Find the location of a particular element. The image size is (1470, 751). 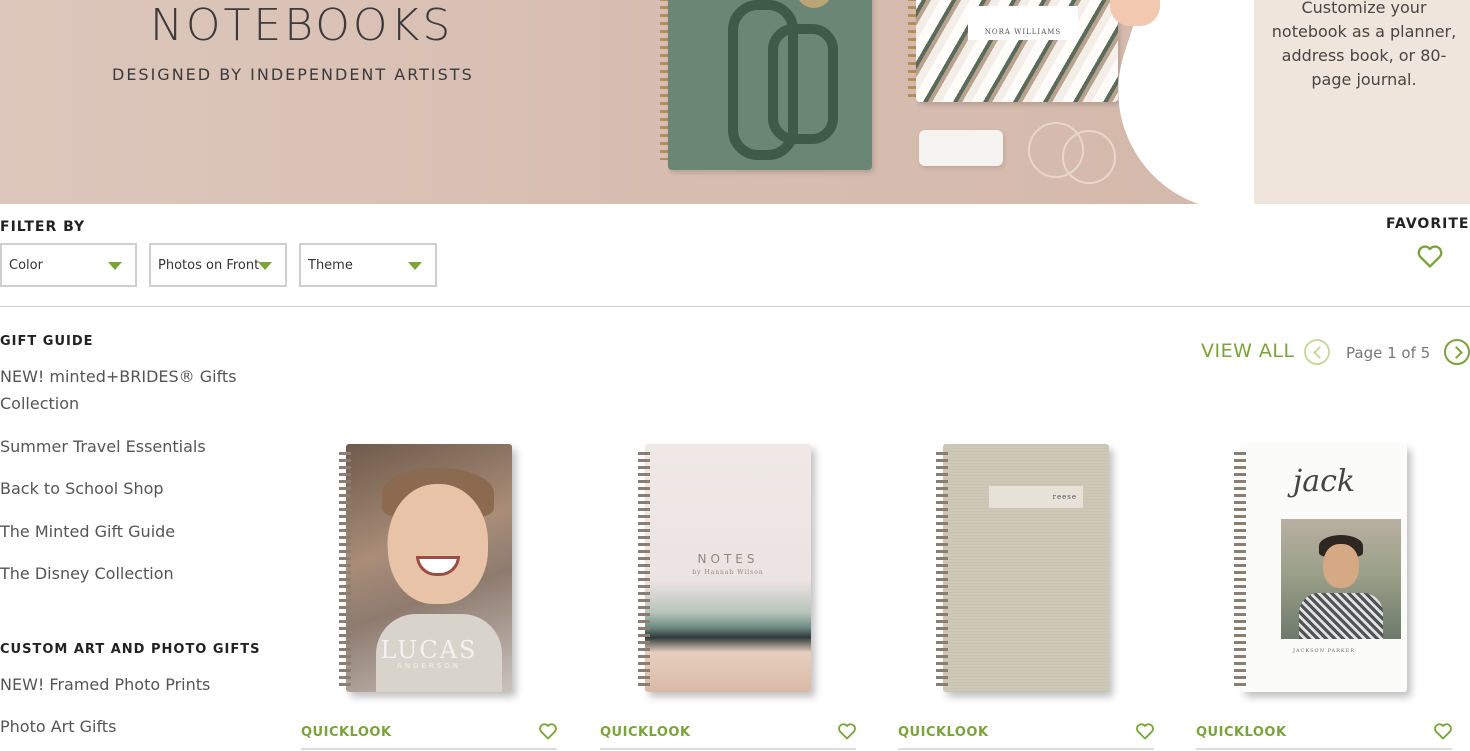

cover-name: LUCAS is located at coordinates (429, 650).